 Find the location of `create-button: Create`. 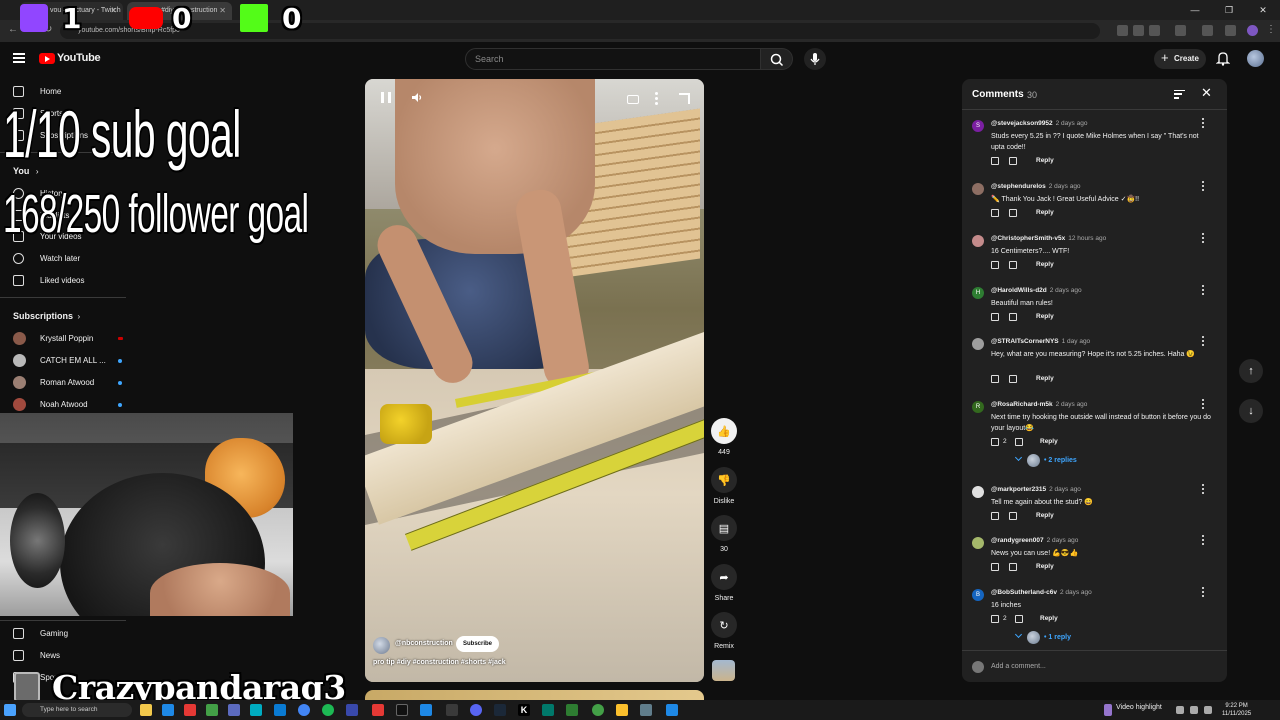

create-button: Create is located at coordinates (1180, 58).